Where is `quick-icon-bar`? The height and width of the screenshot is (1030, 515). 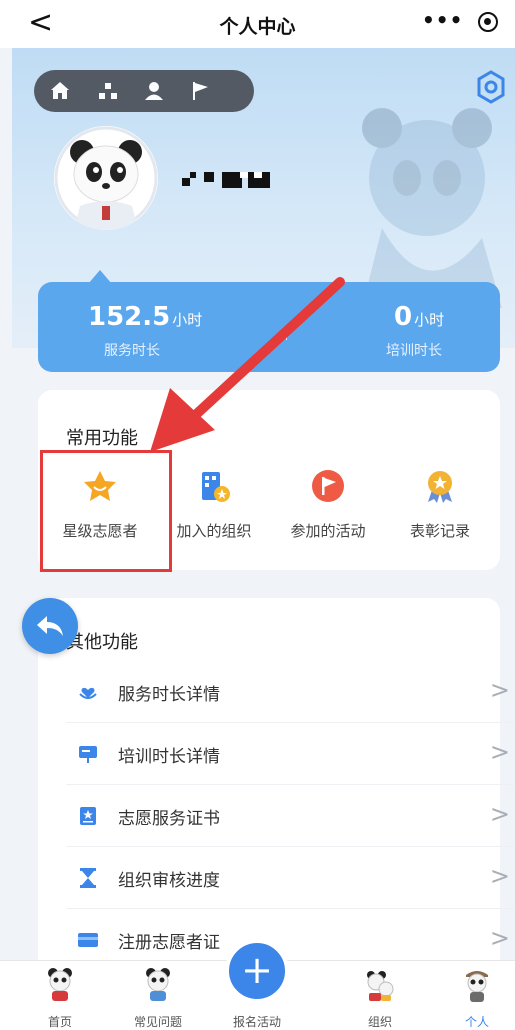 quick-icon-bar is located at coordinates (144, 91).